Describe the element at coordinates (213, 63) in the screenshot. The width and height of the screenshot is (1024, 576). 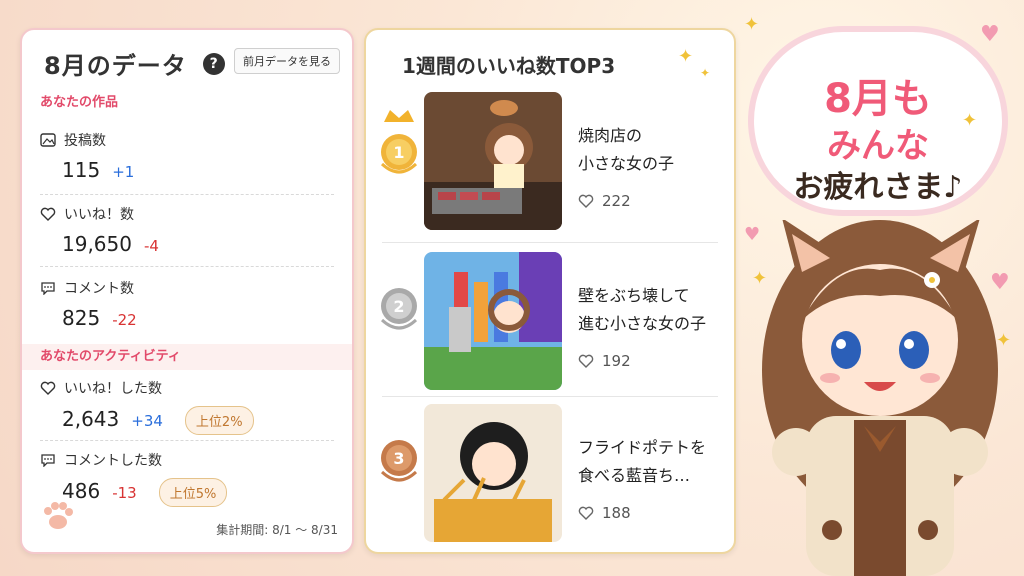
I see `help-icon: ?` at that location.